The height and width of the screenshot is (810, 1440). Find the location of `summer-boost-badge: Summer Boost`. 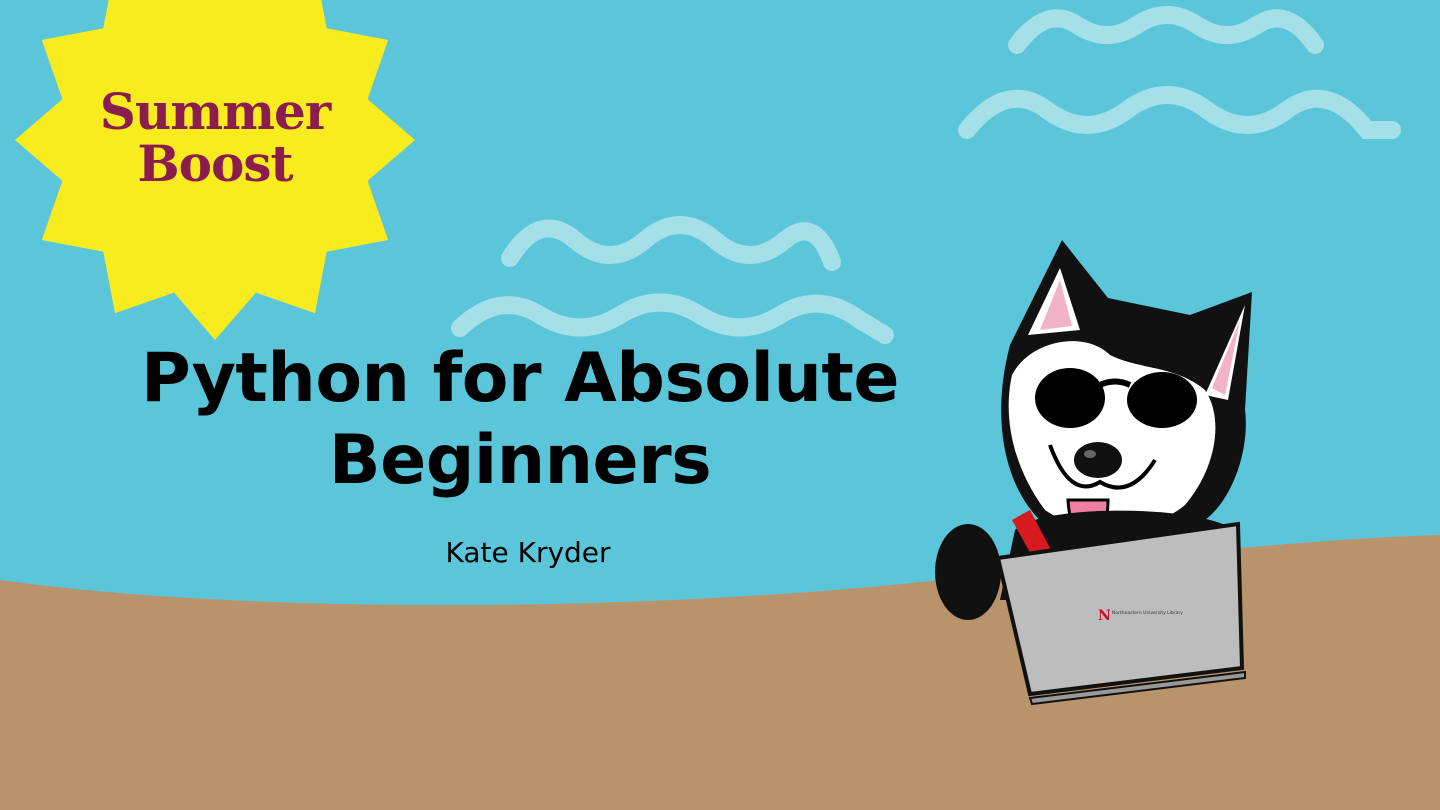

summer-boost-badge: Summer Boost is located at coordinates (215, 138).